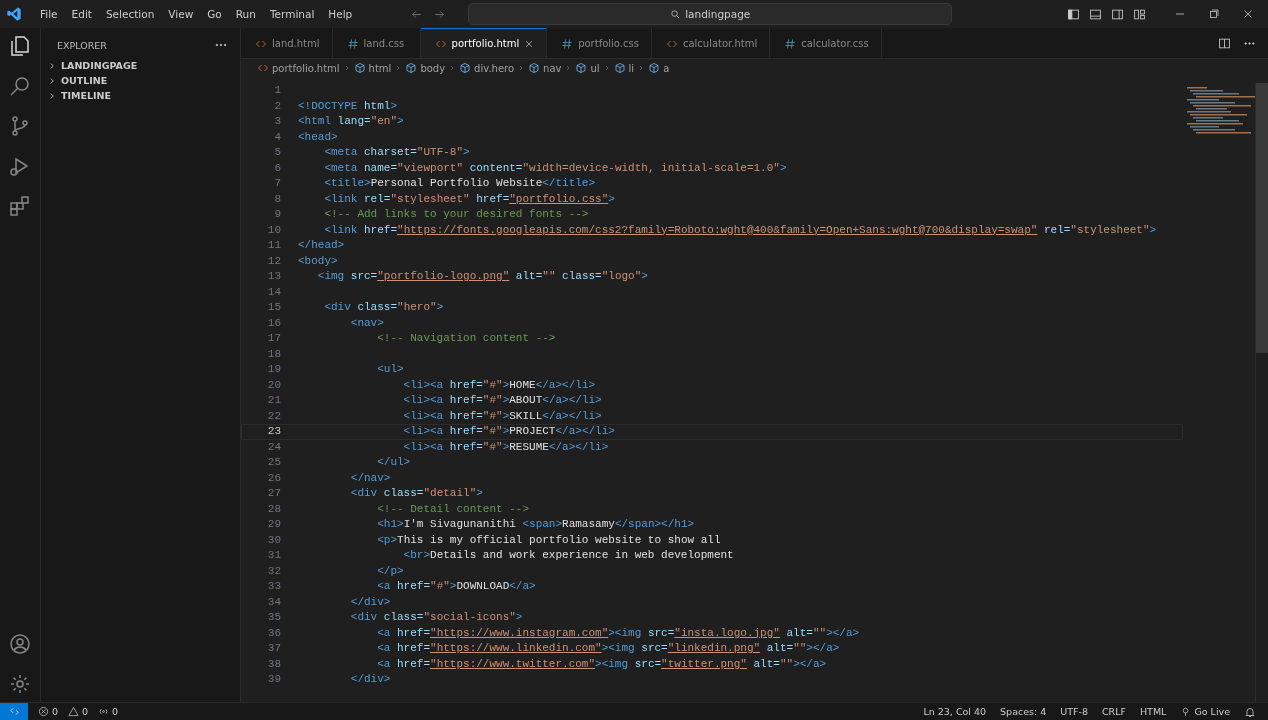 Image resolution: width=1268 pixels, height=720 pixels. Describe the element at coordinates (601, 664) in the screenshot. I see `code-line: <a href="https://www.twitter.com"><img src="twitter.png" alt=""></a>` at that location.